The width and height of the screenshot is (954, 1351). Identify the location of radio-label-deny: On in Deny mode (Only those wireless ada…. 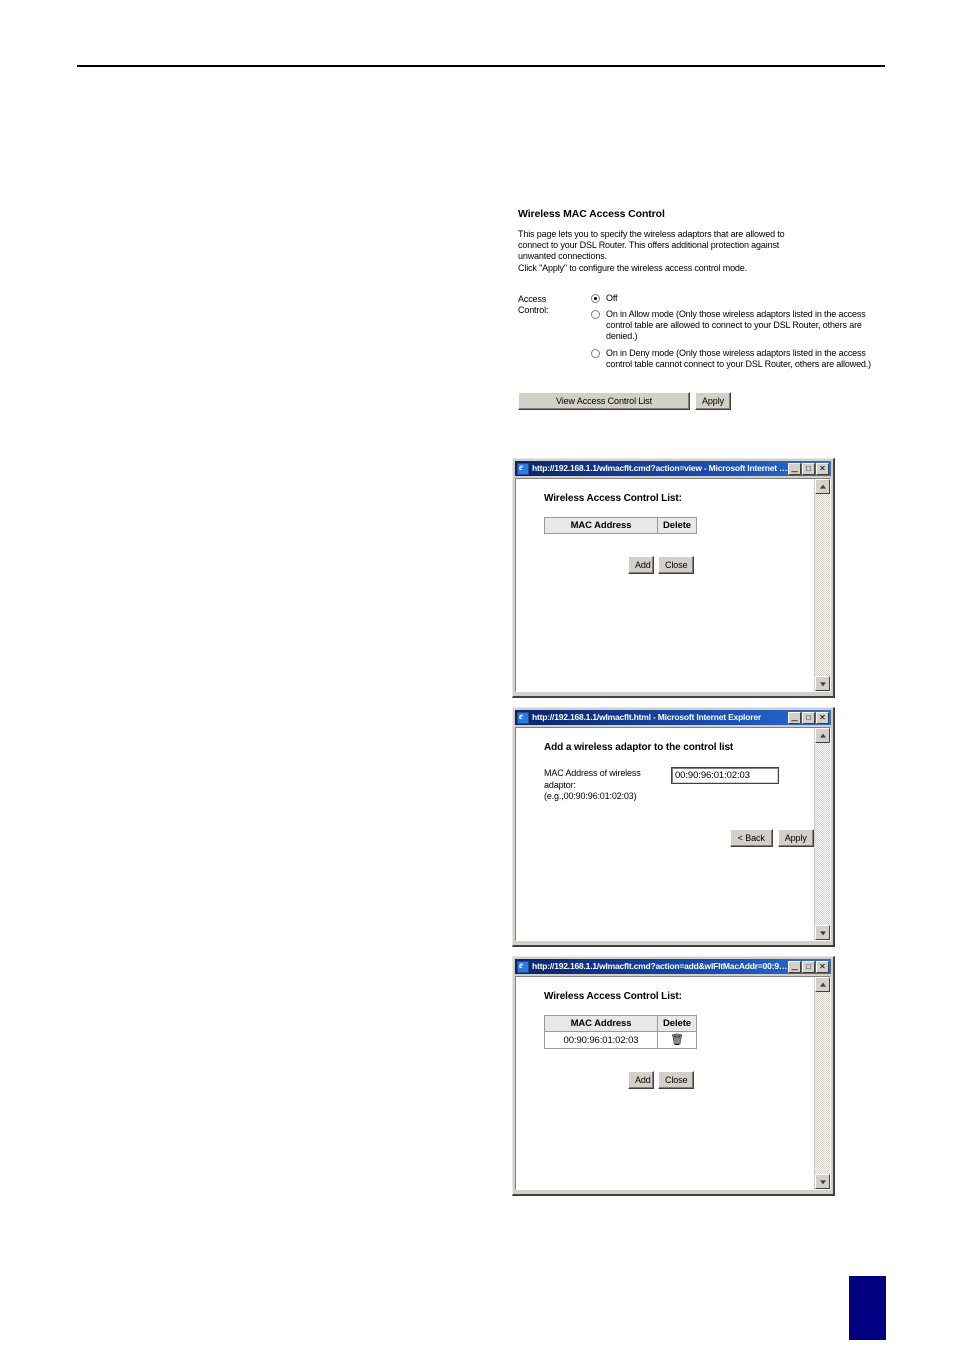
(738, 358).